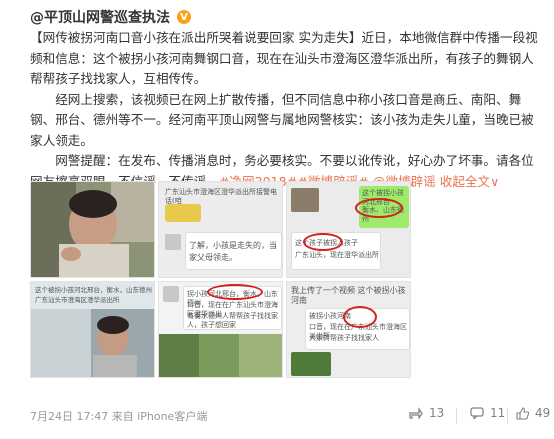 Image resolution: width=554 pixels, height=439 pixels. What do you see at coordinates (232, 320) in the screenshot?
I see `thumb5-text-3: 有衡水德州人帮帮孩子找找家人，孩子想回家` at bounding box center [232, 320].